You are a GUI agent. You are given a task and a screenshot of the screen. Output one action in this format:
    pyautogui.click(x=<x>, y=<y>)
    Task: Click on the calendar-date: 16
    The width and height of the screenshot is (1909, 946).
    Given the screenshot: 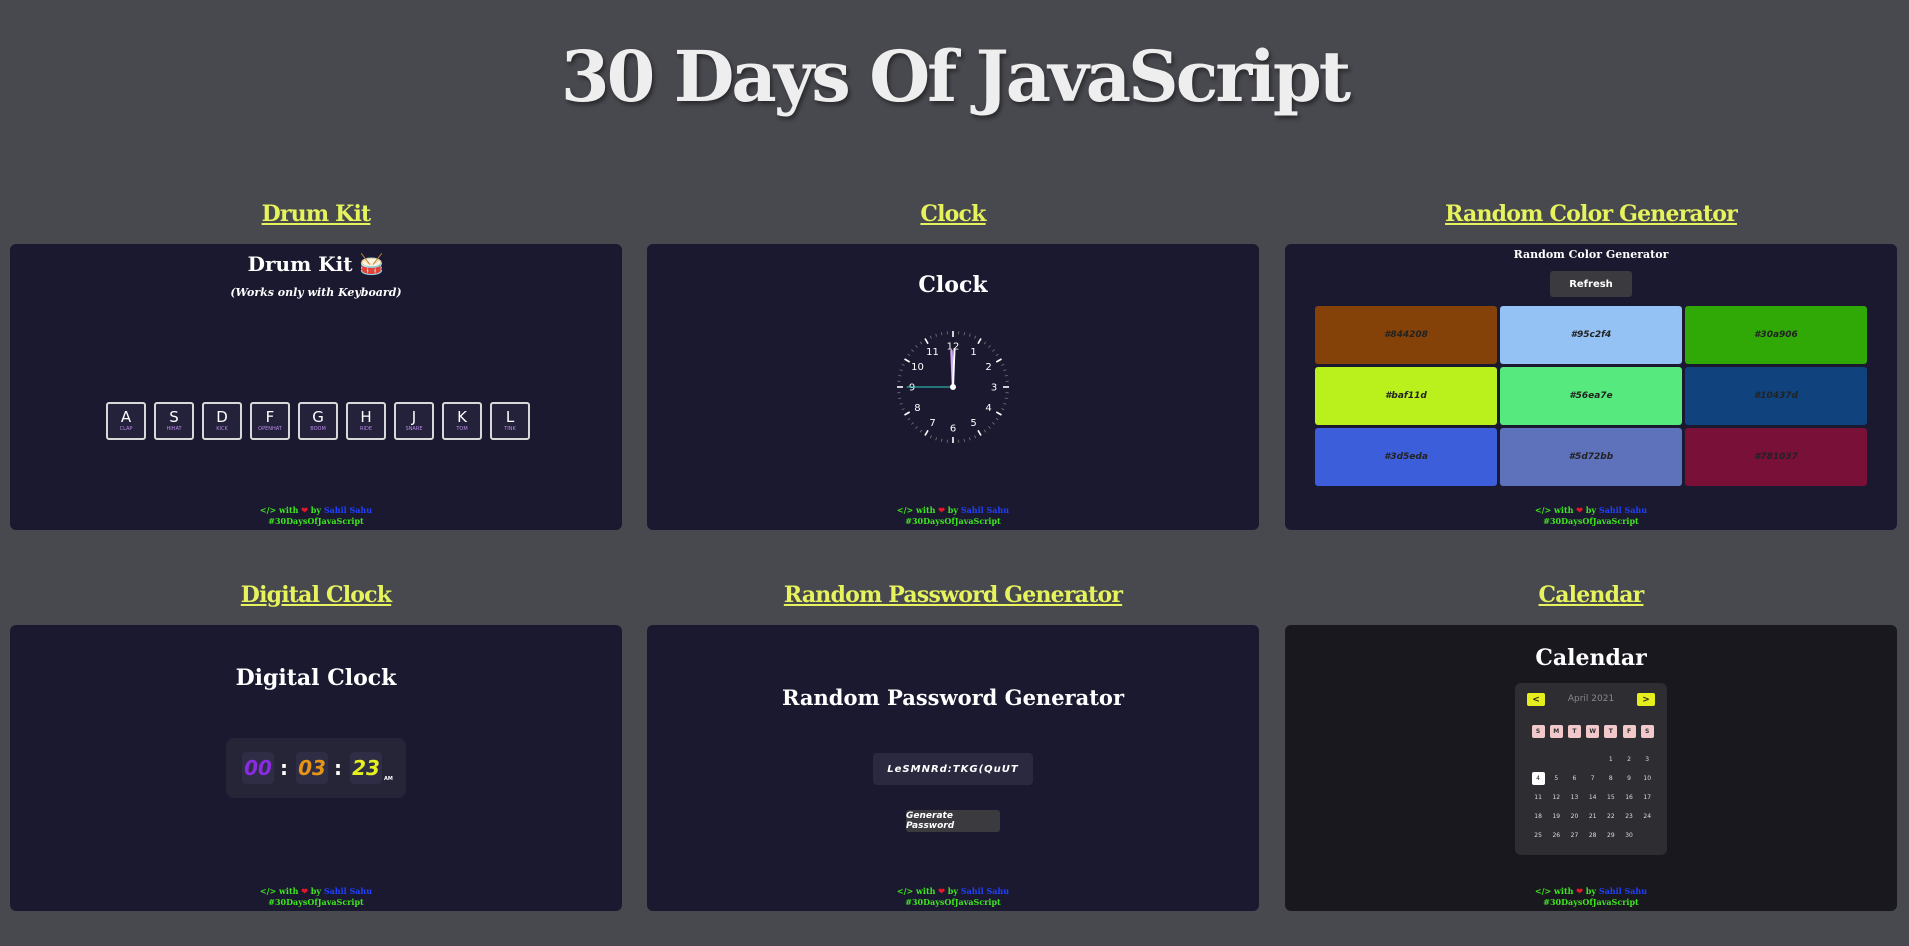 What is the action you would take?
    pyautogui.click(x=1629, y=797)
    